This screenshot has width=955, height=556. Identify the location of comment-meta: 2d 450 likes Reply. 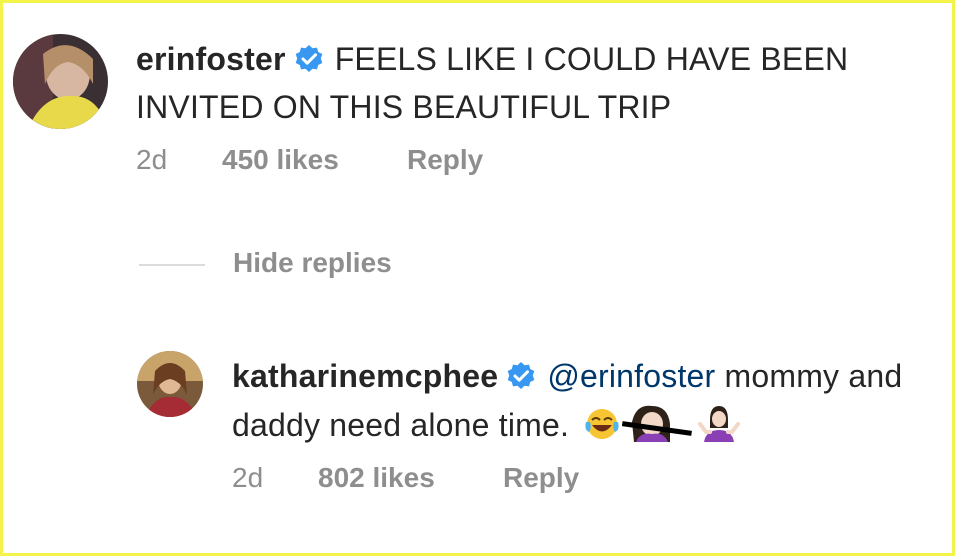
(386, 162).